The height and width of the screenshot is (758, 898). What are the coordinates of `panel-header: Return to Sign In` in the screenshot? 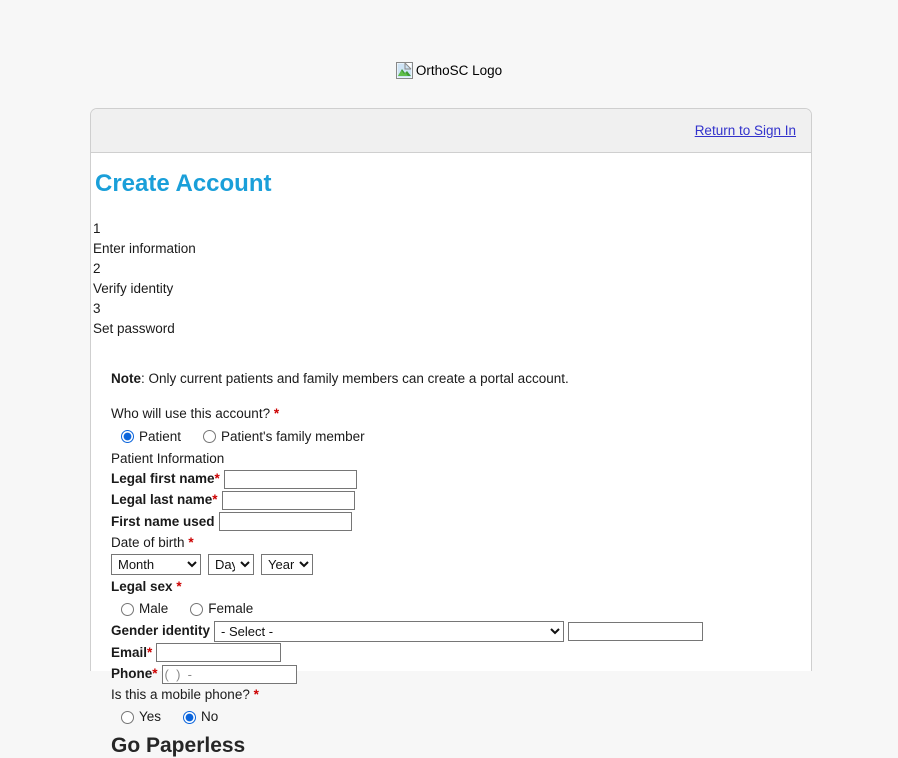 It's located at (451, 131).